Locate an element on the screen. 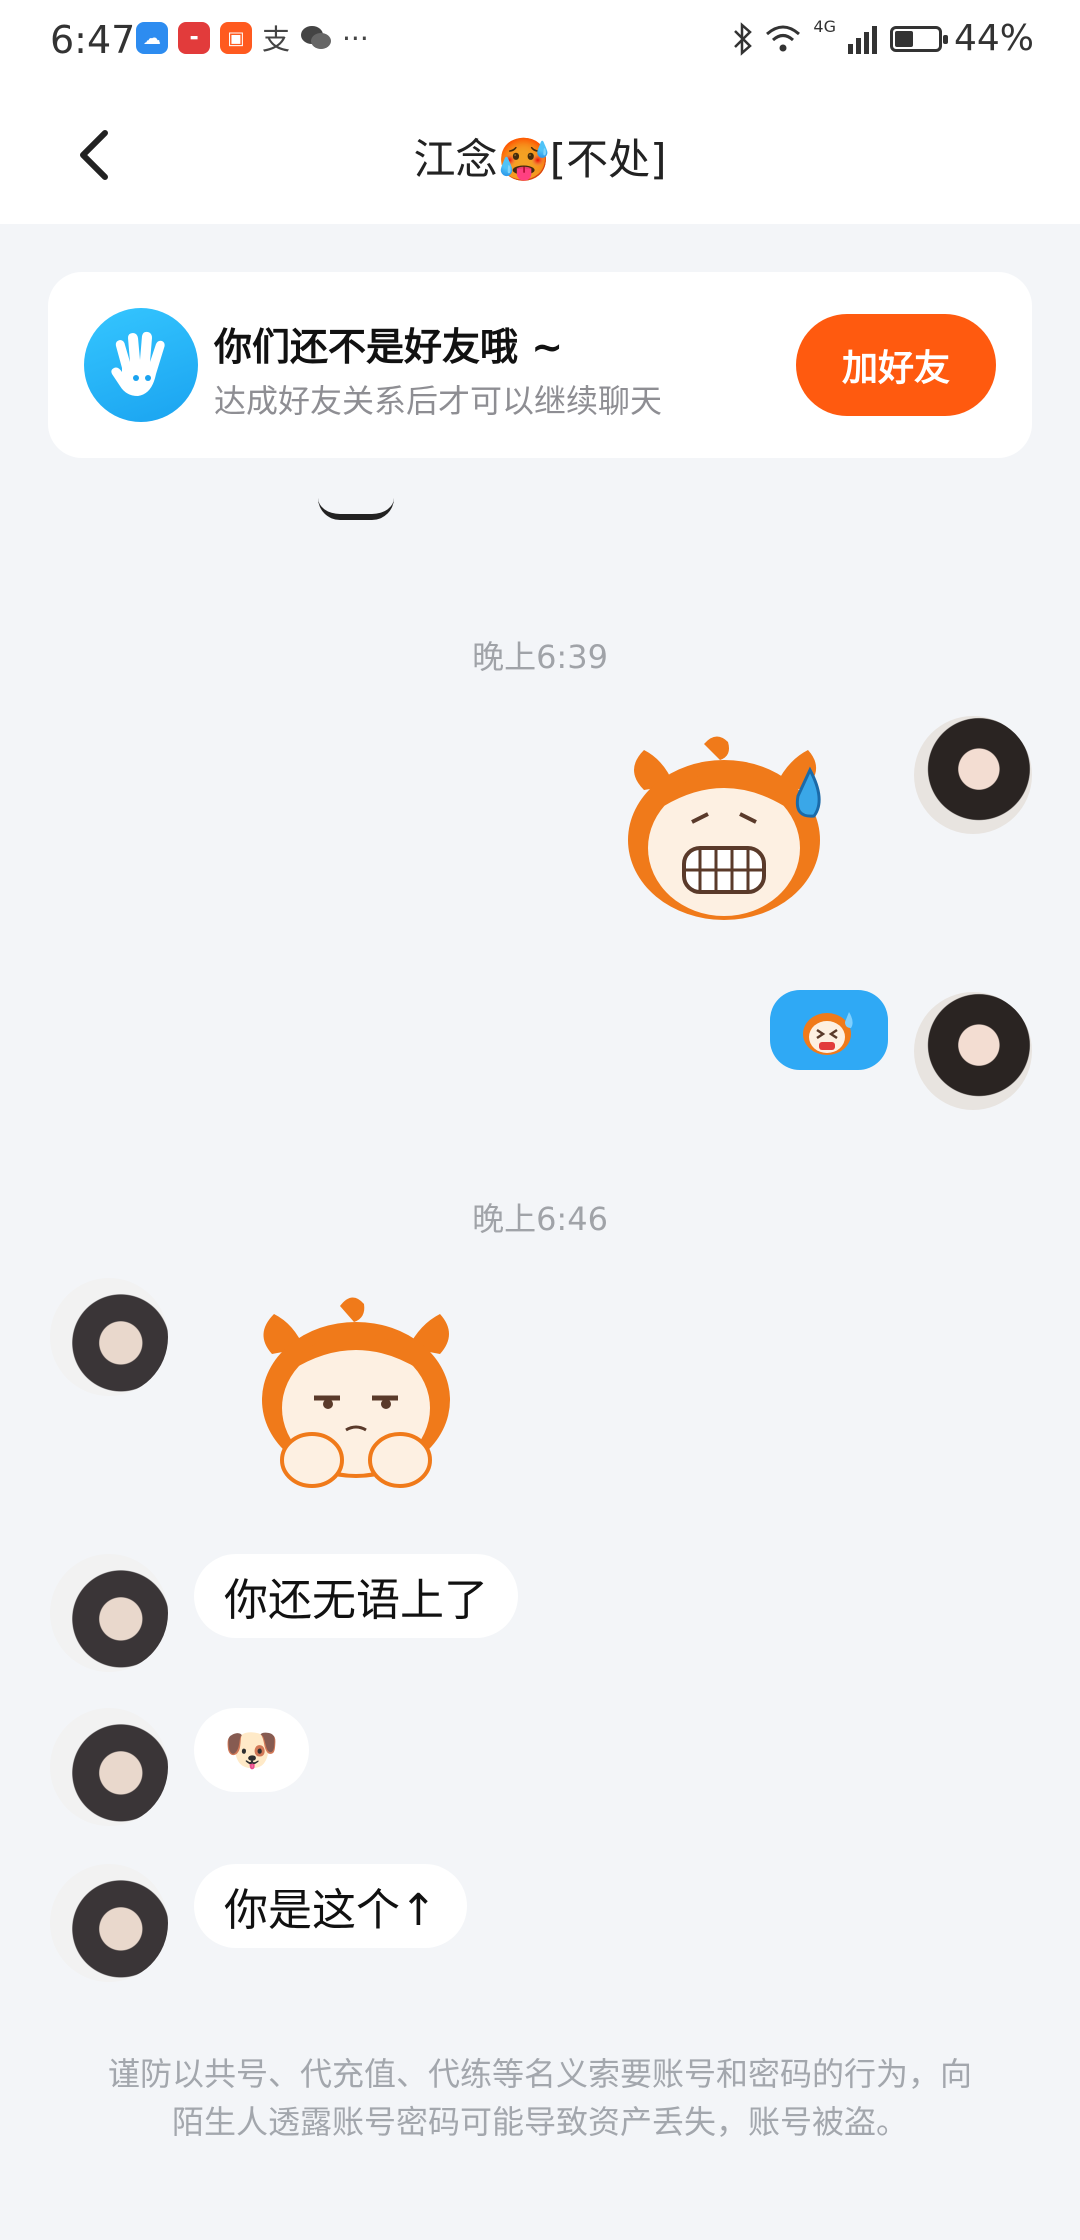 This screenshot has width=1080, height=2240. add-friend-button: 加好友 is located at coordinates (896, 365).